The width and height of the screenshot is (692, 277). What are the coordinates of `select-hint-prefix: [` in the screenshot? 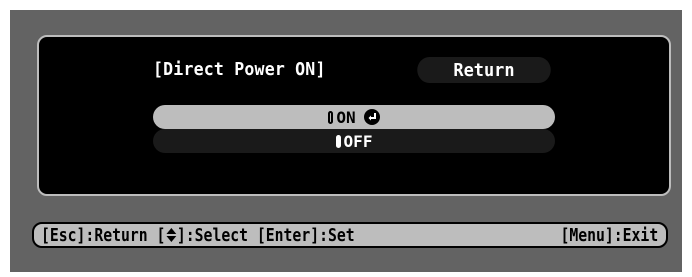 It's located at (161, 235).